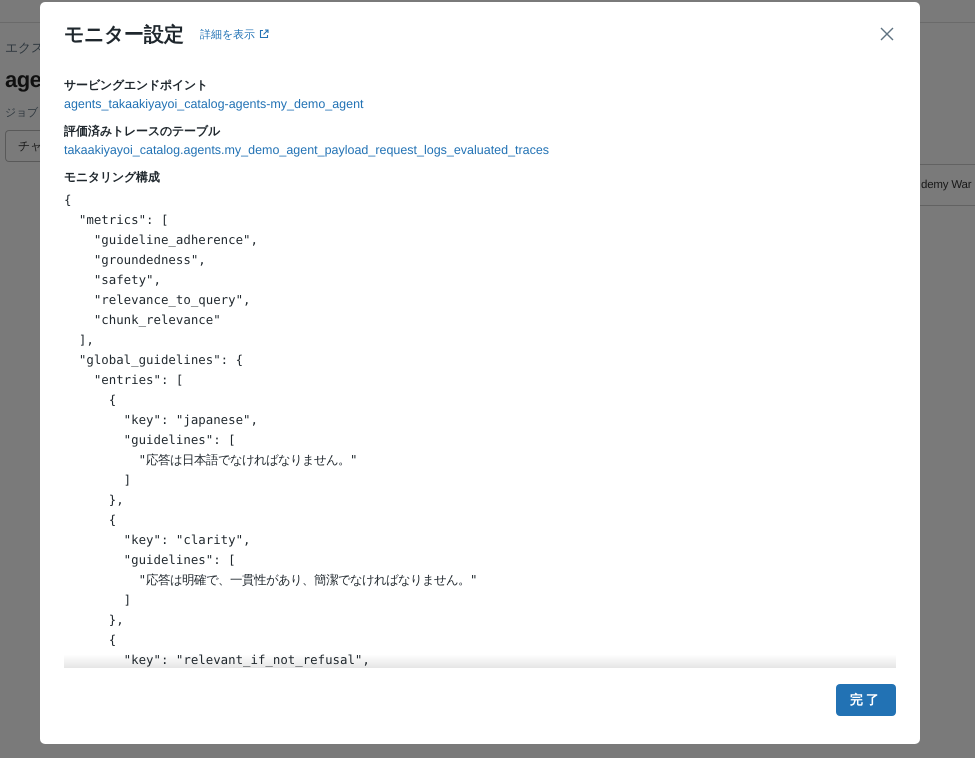 The image size is (975, 758). Describe the element at coordinates (143, 131) in the screenshot. I see `field-label: 評価済みトレースのテーブル` at that location.